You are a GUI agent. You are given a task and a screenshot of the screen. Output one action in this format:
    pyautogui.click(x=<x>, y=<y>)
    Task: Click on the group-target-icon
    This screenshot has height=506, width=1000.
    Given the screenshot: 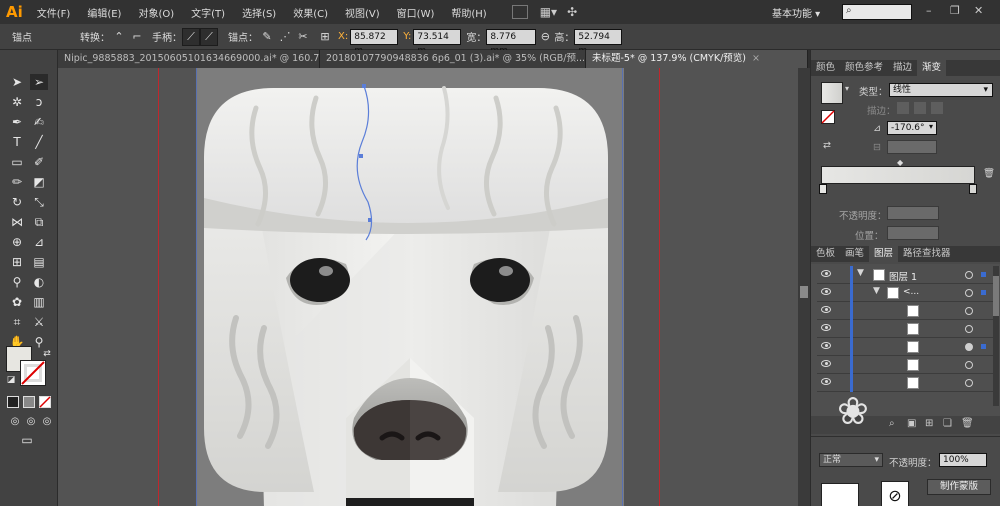 What is the action you would take?
    pyautogui.click(x=969, y=293)
    